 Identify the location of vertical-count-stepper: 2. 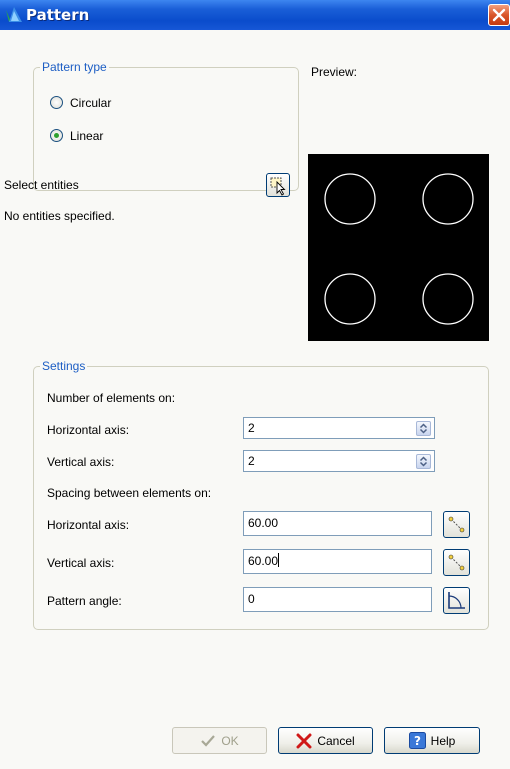
(339, 461).